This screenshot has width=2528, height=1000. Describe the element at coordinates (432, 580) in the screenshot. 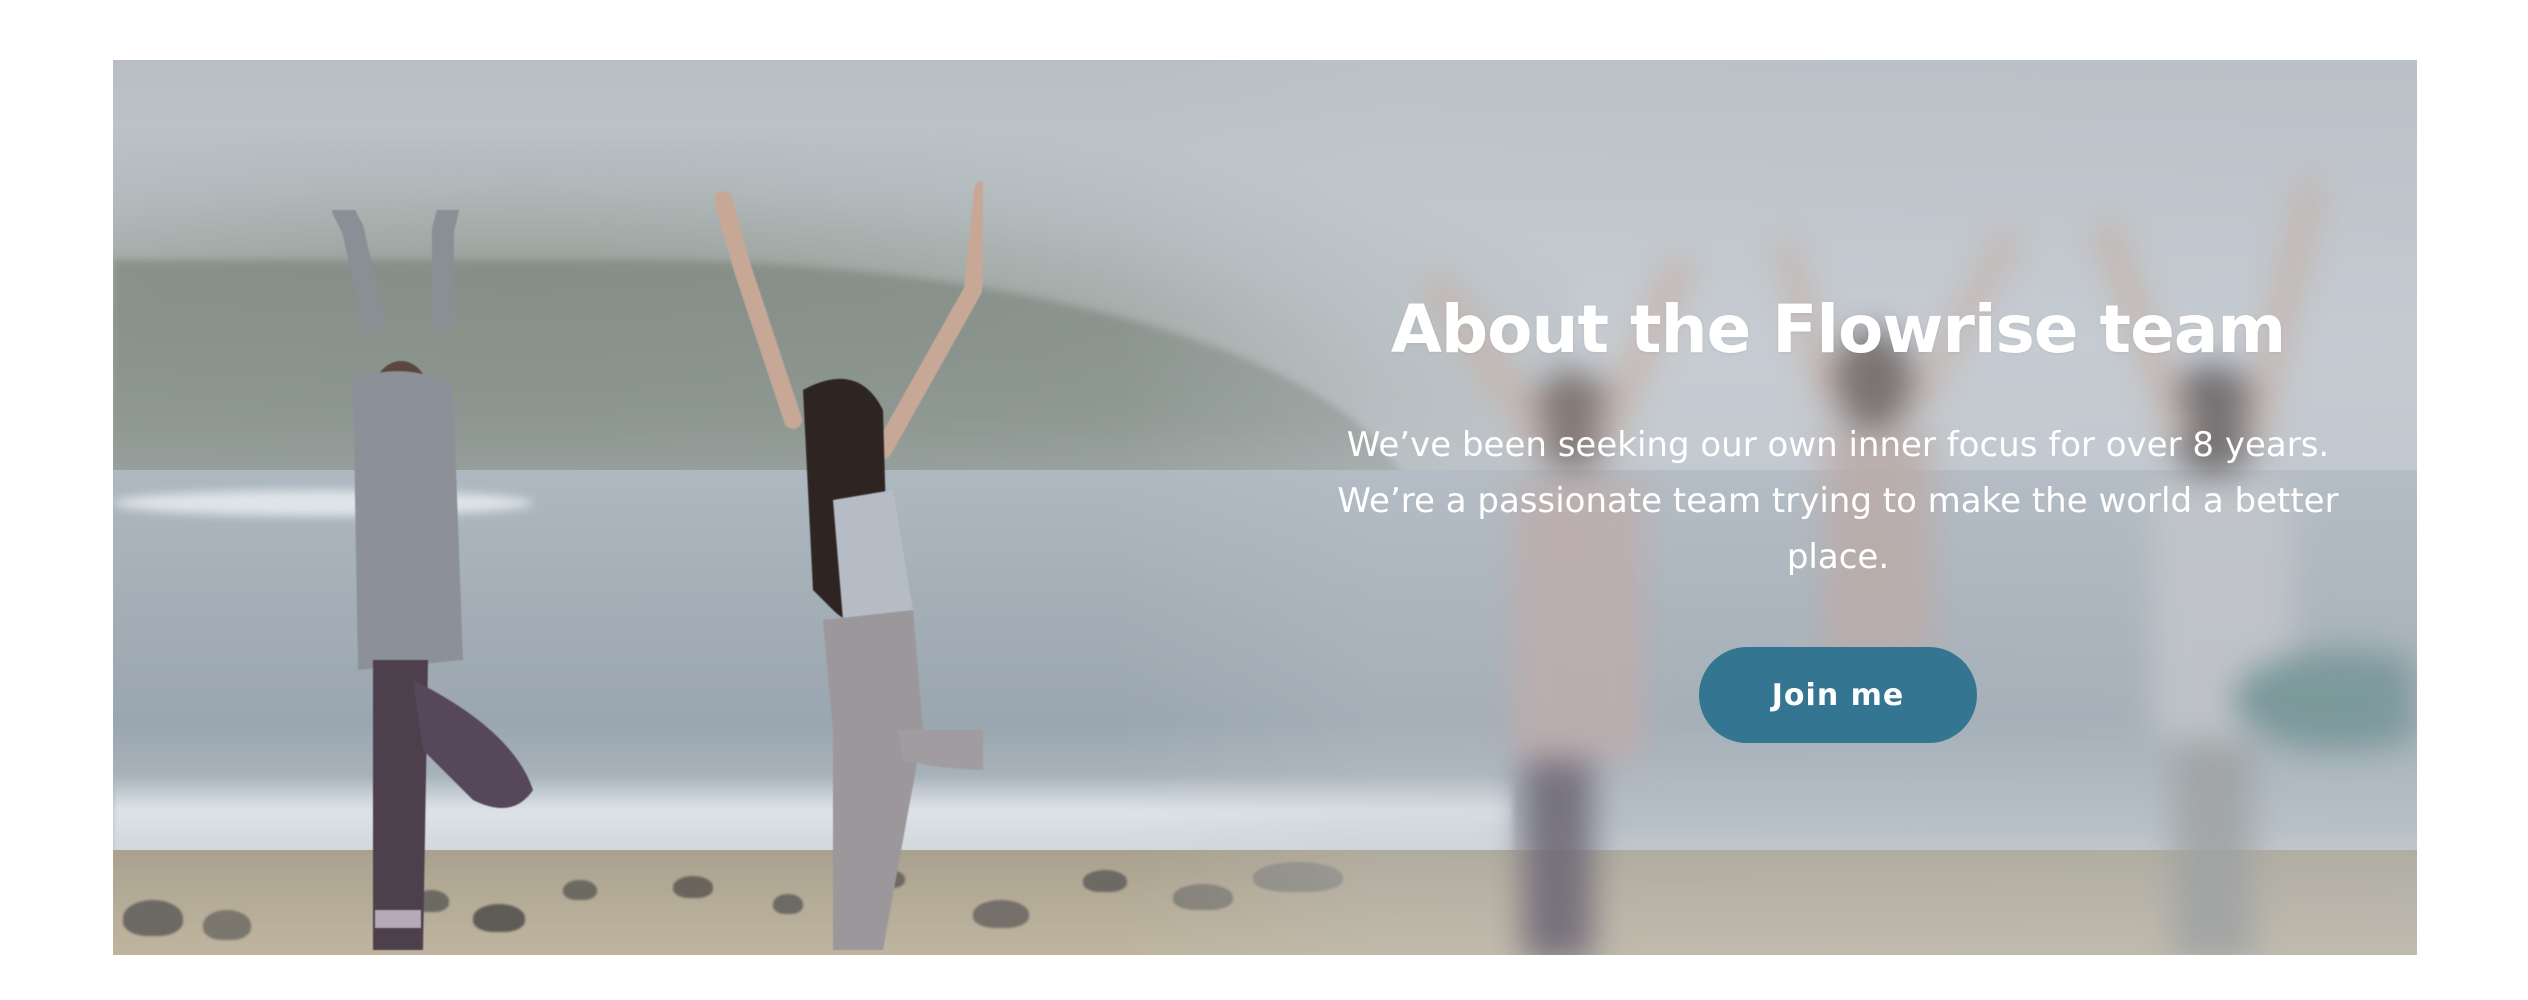

I see `person-left-illustration` at that location.